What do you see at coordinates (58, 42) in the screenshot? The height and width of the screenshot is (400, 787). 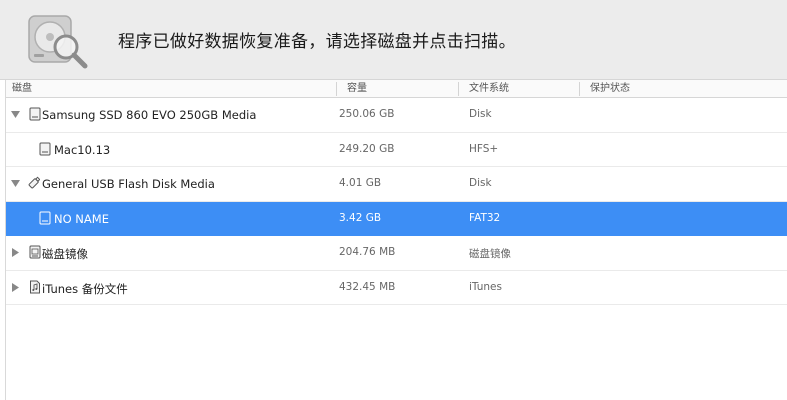 I see `hard-disk-magnifier-icon` at bounding box center [58, 42].